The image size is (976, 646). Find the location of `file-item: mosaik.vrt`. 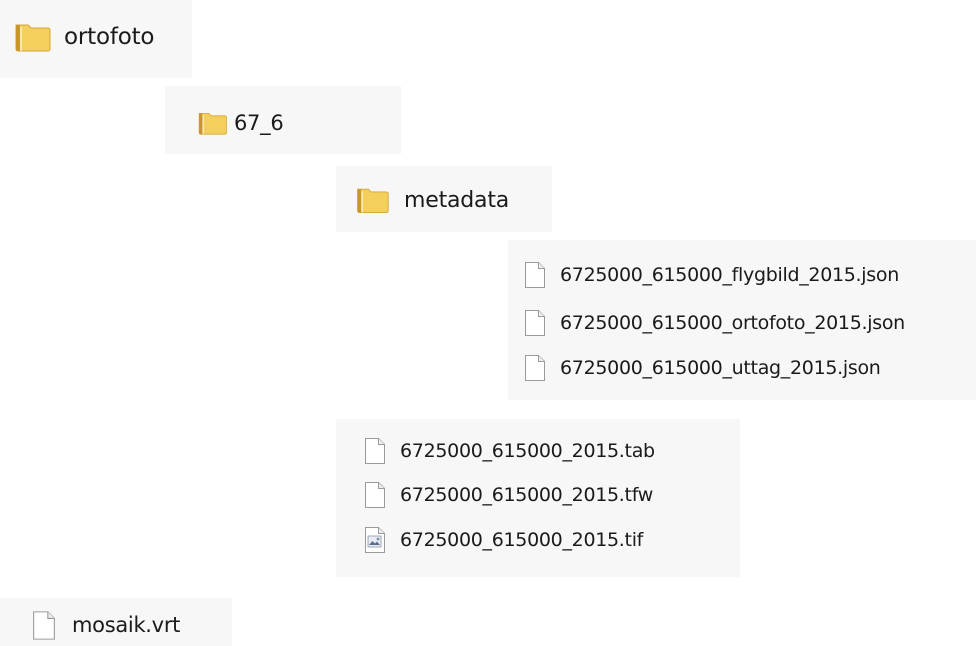

file-item: mosaik.vrt is located at coordinates (106, 625).